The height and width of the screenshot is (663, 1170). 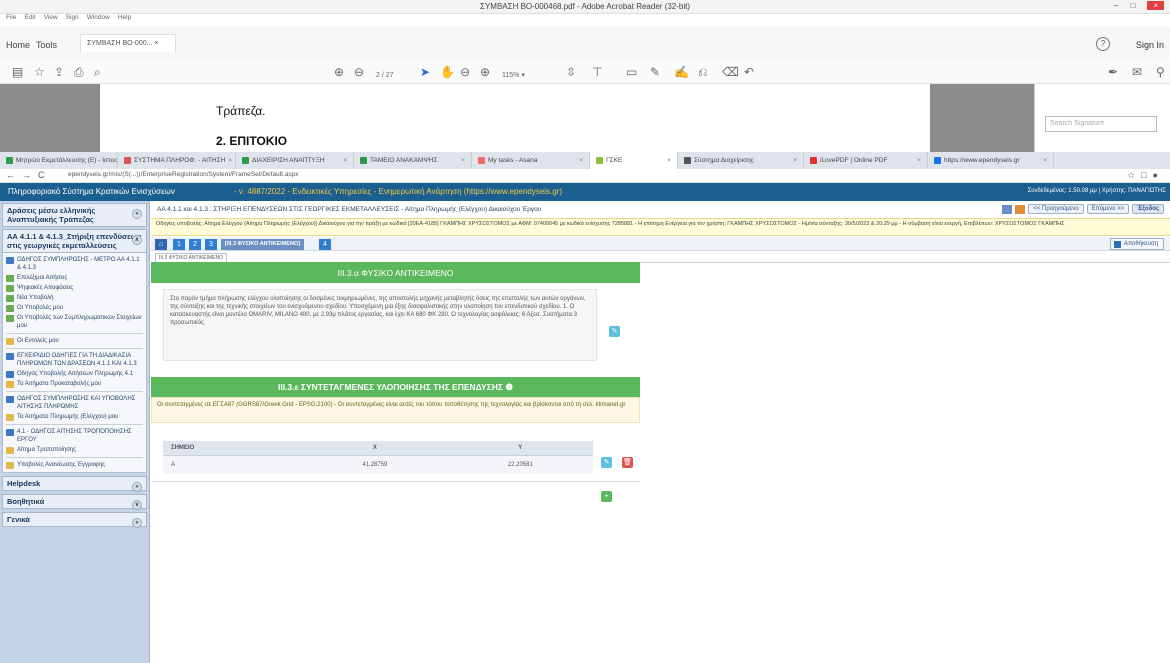 What do you see at coordinates (46, 45) in the screenshot?
I see `tab-tools: Tools` at bounding box center [46, 45].